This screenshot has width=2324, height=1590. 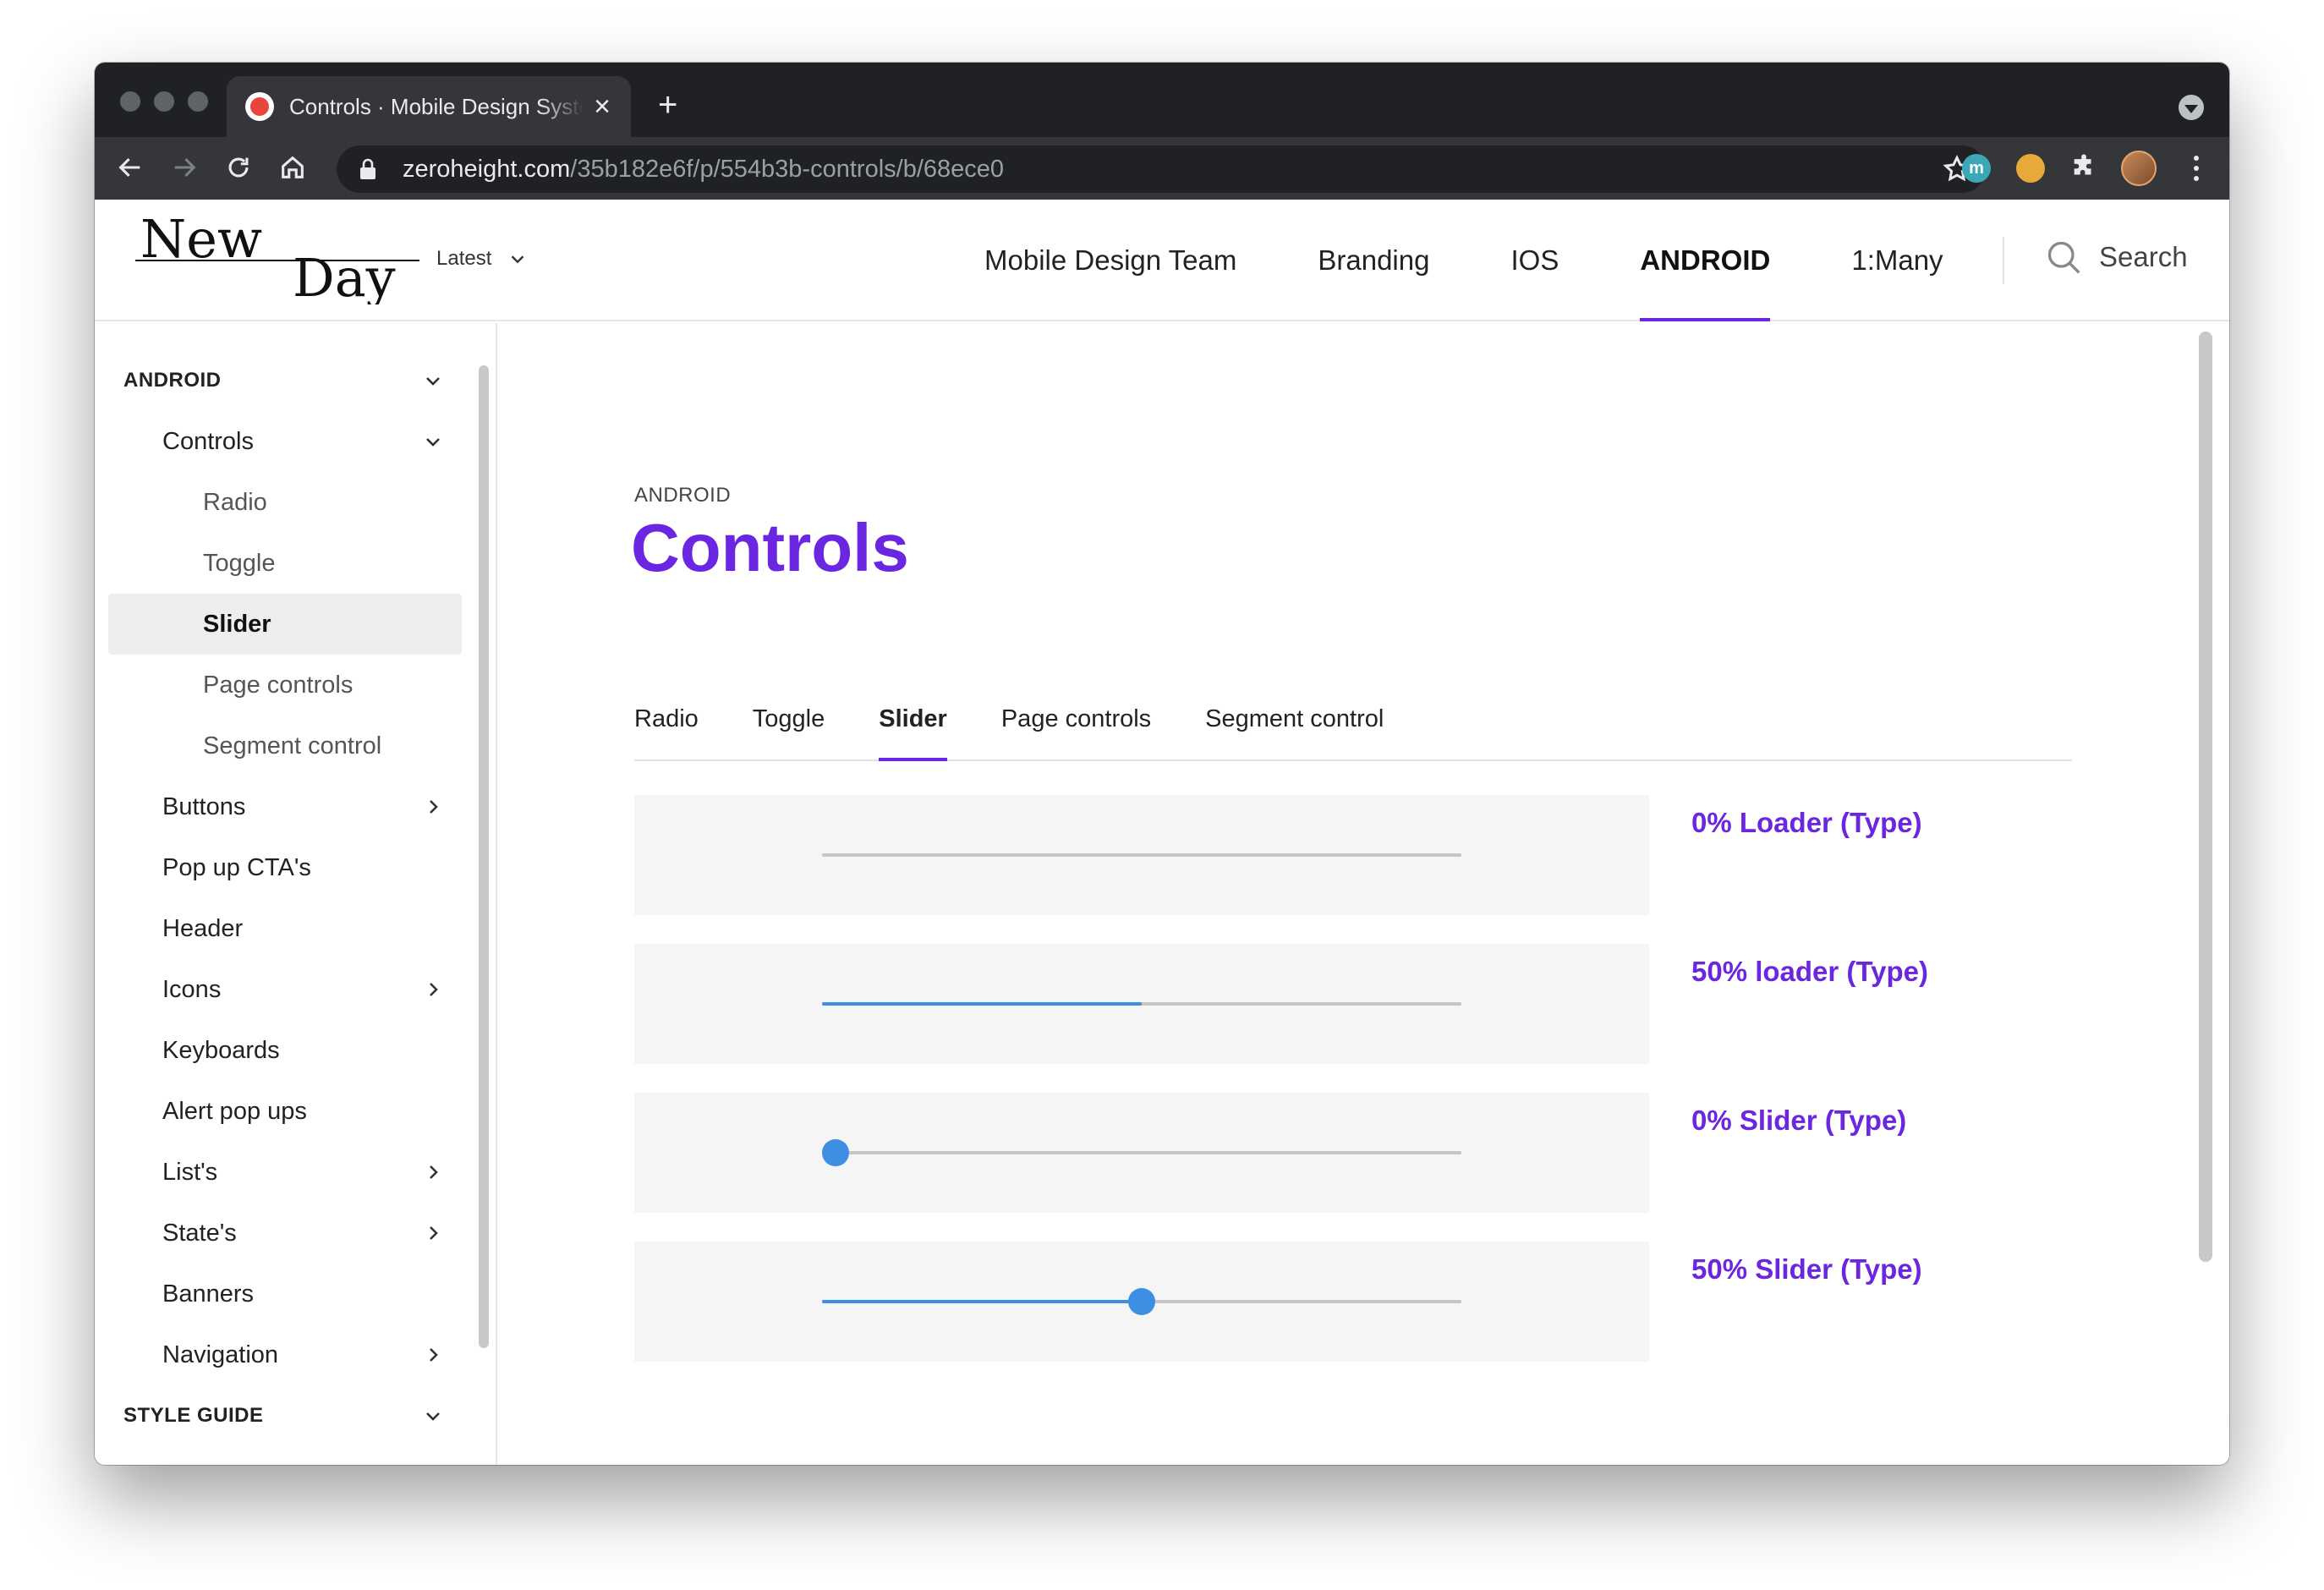 What do you see at coordinates (1373, 260) in the screenshot?
I see `nav-branding: Branding` at bounding box center [1373, 260].